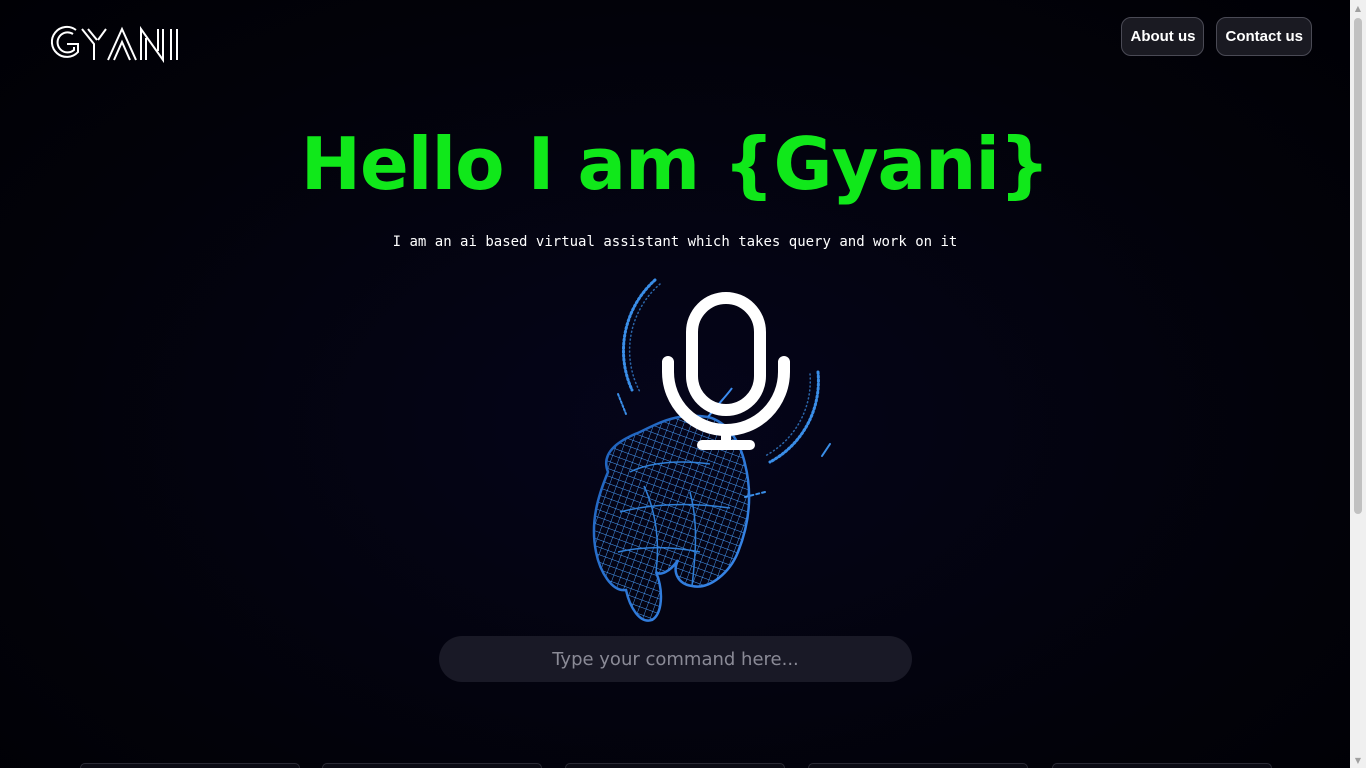  Describe the element at coordinates (671, 504) in the screenshot. I see `wireframe-hand-icon` at that location.